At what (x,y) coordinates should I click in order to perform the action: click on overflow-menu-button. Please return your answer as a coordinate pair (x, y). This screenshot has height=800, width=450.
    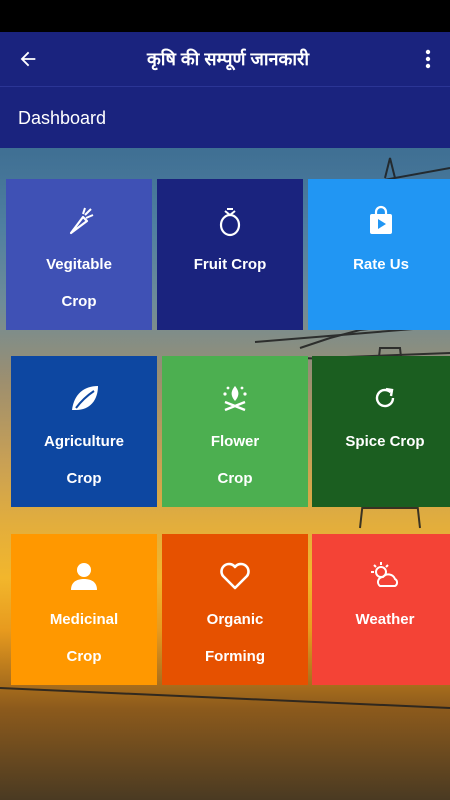
    Looking at the image, I should click on (428, 59).